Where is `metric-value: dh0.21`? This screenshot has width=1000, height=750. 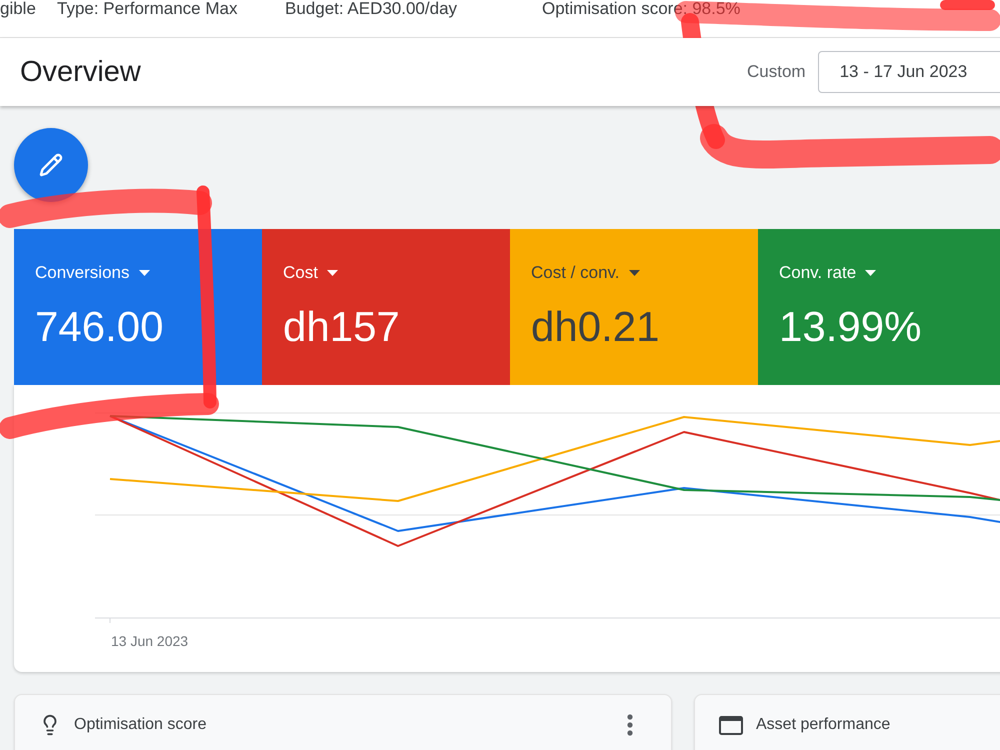 metric-value: dh0.21 is located at coordinates (595, 327).